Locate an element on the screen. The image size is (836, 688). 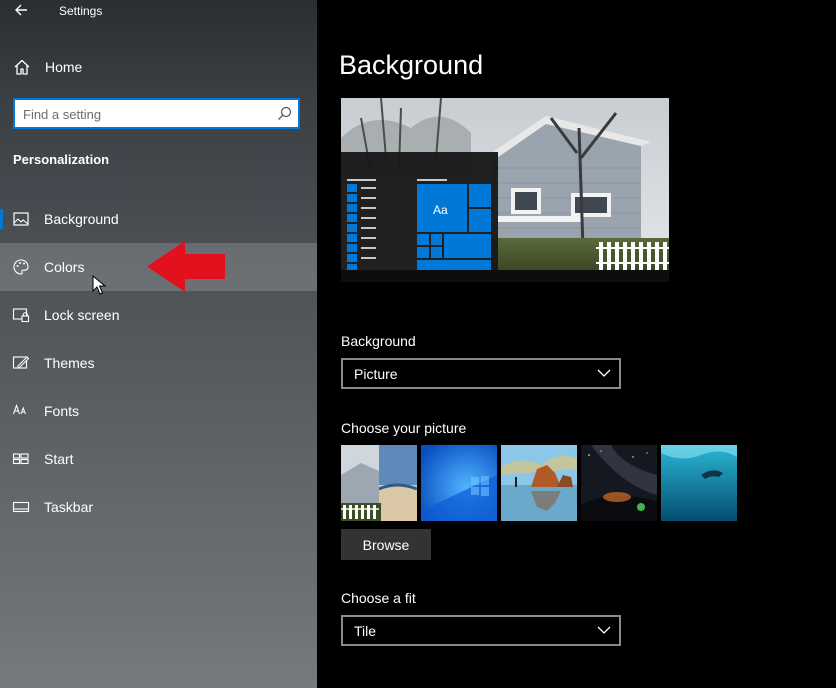
mouse-cursor-icon is located at coordinates (99, 285).